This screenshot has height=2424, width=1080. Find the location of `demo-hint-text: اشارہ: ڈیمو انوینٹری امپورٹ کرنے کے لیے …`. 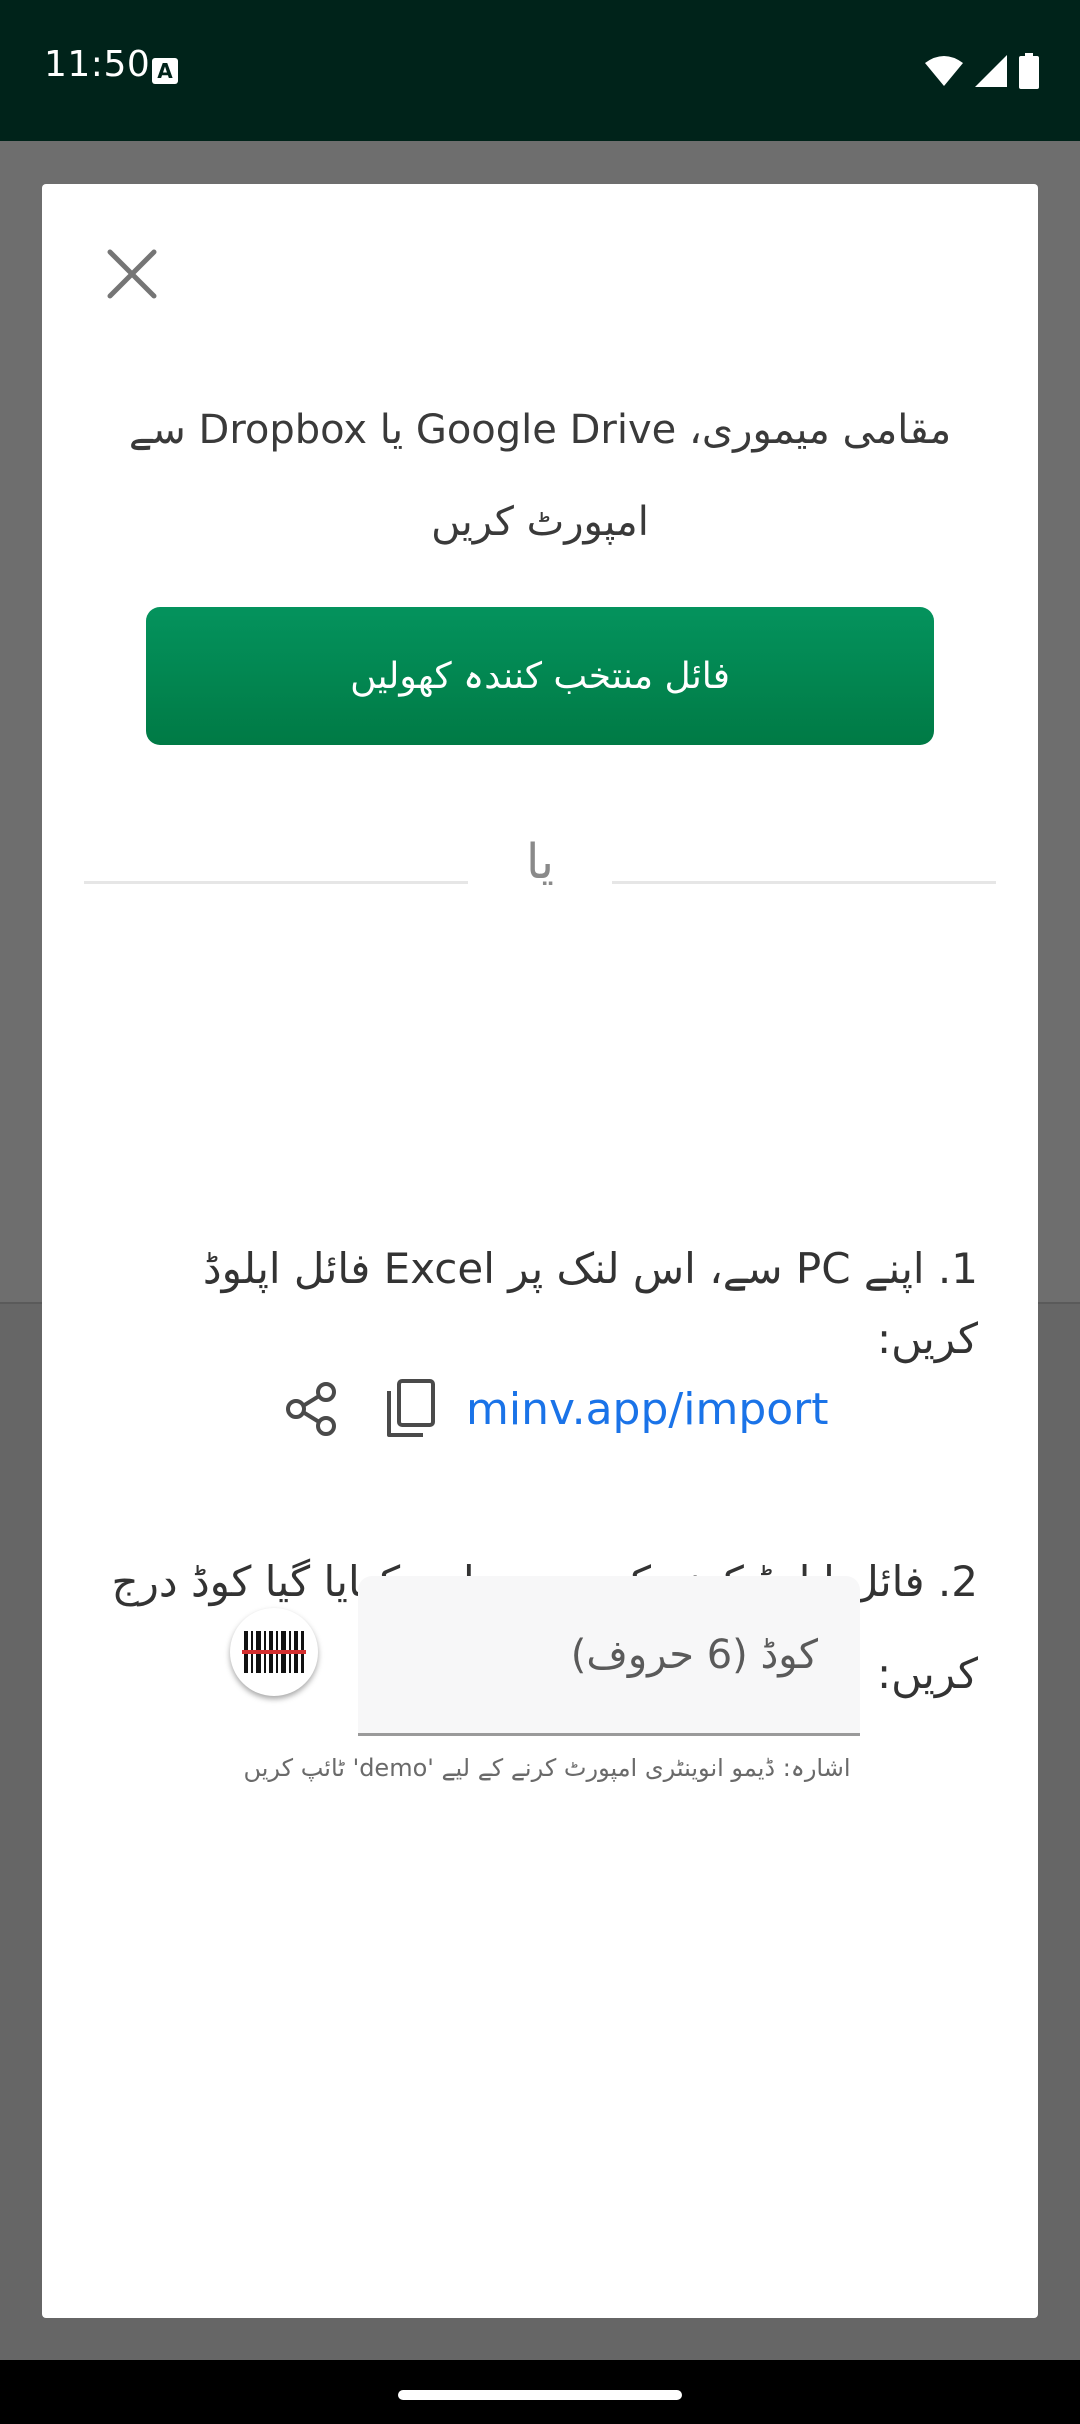

demo-hint-text: اشارہ: ڈیمو انوینٹری امپورٹ کرنے کے لیے … is located at coordinates (547, 1768).